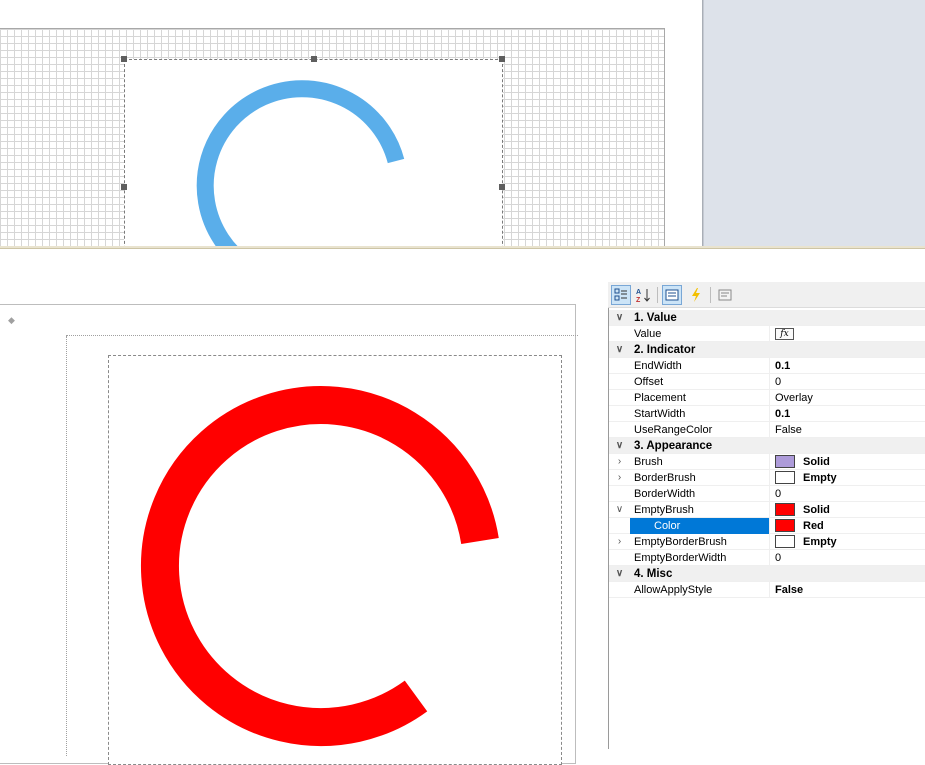 This screenshot has height=765, width=925. What do you see at coordinates (785, 541) in the screenshot?
I see `emptyborderbrush-color-swatch` at bounding box center [785, 541].